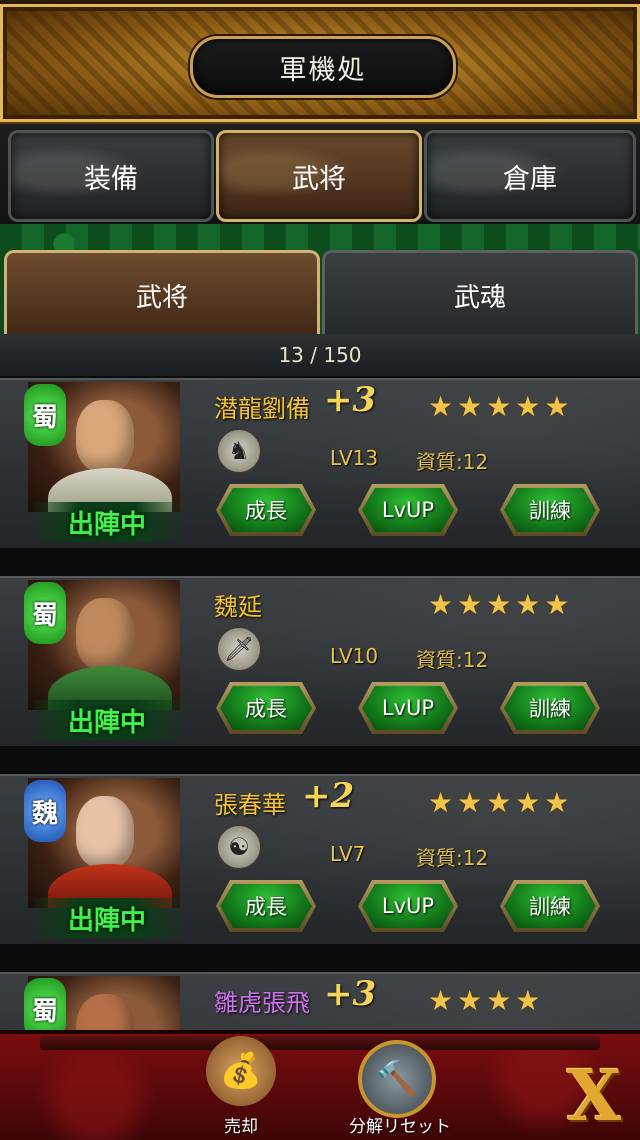  What do you see at coordinates (45, 811) in the screenshot?
I see `kingdom-badge: 魏` at bounding box center [45, 811].